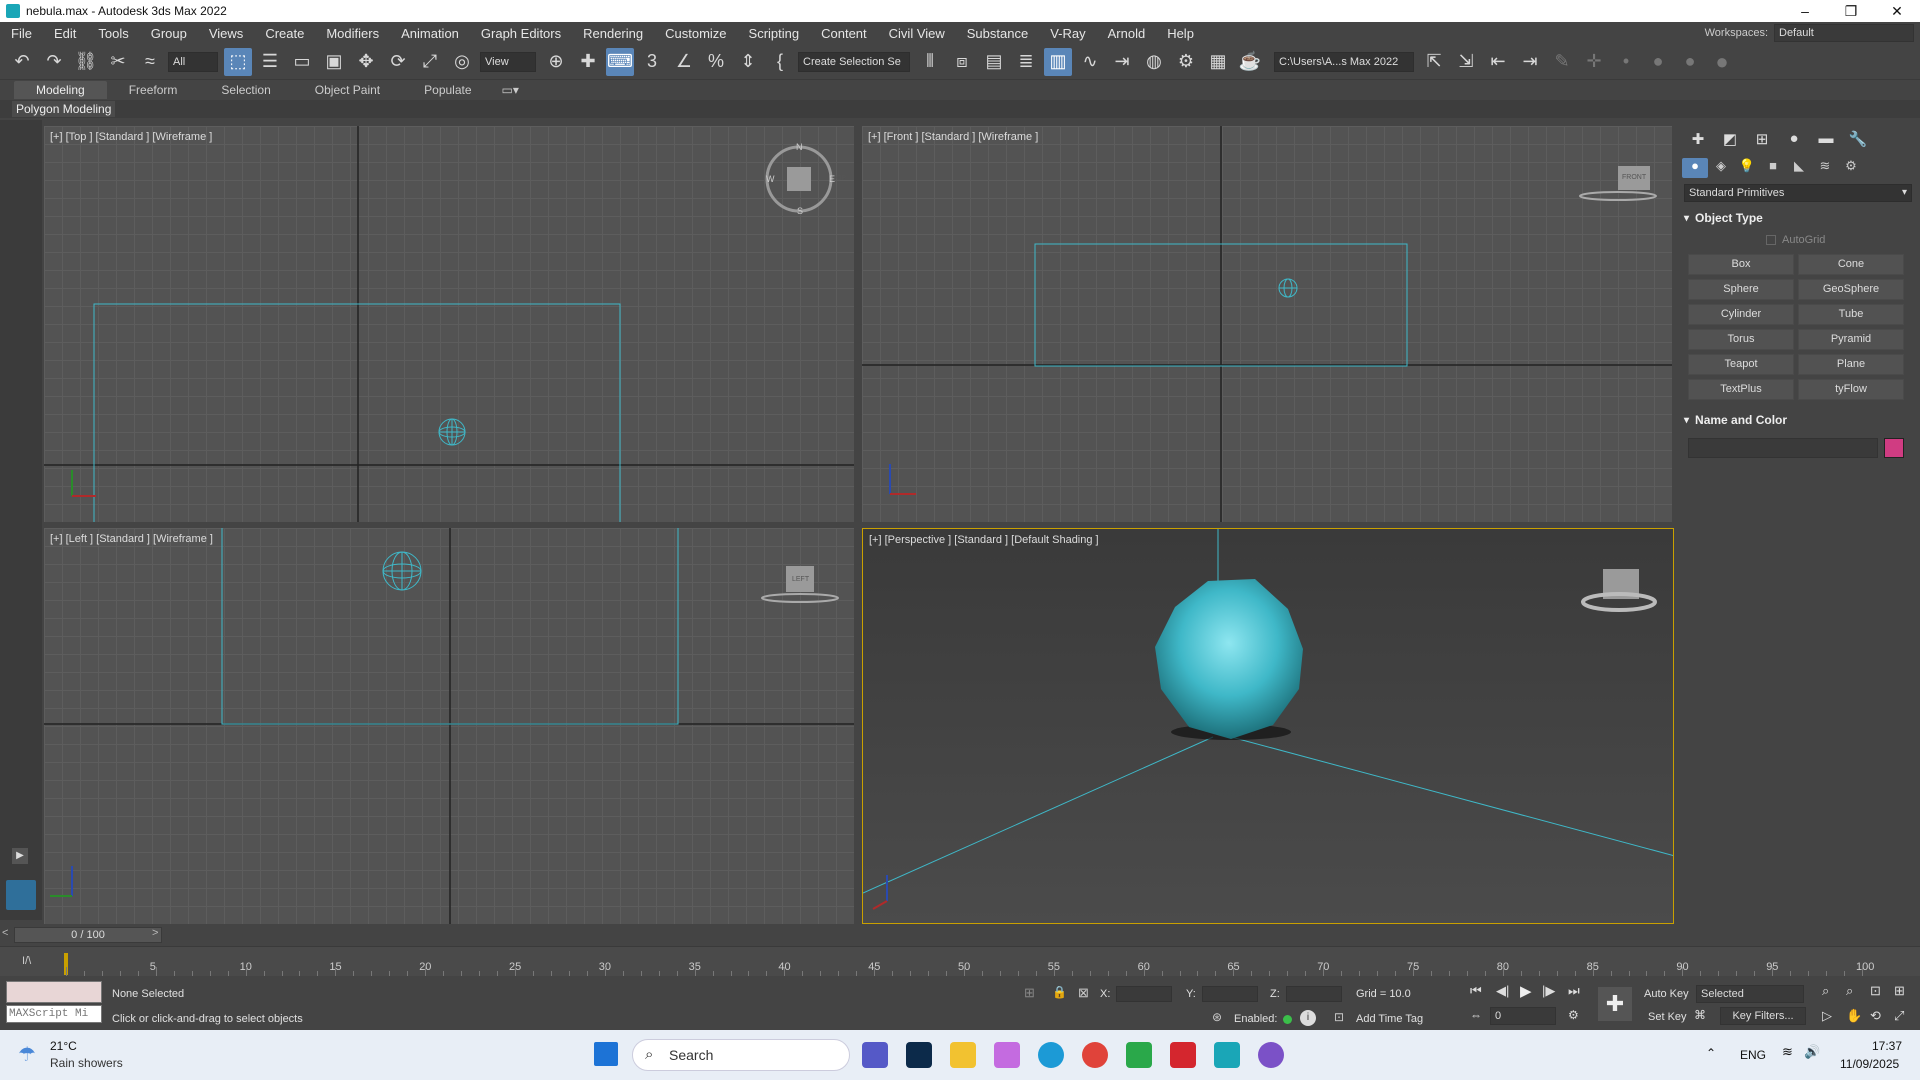 This screenshot has width=1920, height=1080. Describe the element at coordinates (1127, 33) in the screenshot. I see `menu-arnold: Arnold` at that location.